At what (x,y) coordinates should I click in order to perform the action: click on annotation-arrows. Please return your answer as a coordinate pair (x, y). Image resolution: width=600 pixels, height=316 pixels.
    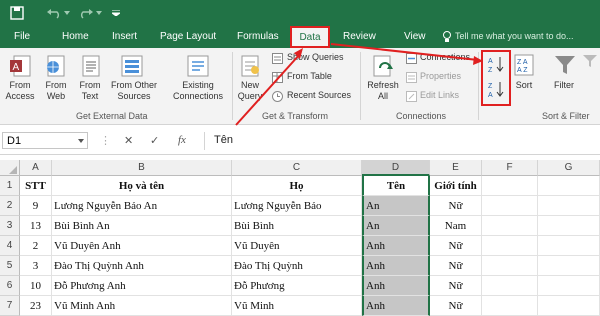
    Looking at the image, I should click on (359, 84).